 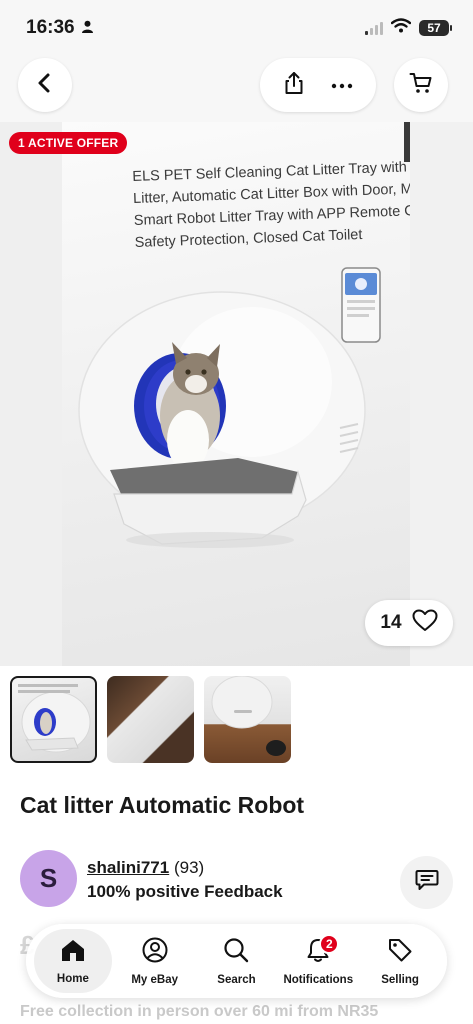 What do you see at coordinates (294, 85) in the screenshot?
I see `share-icon` at bounding box center [294, 85].